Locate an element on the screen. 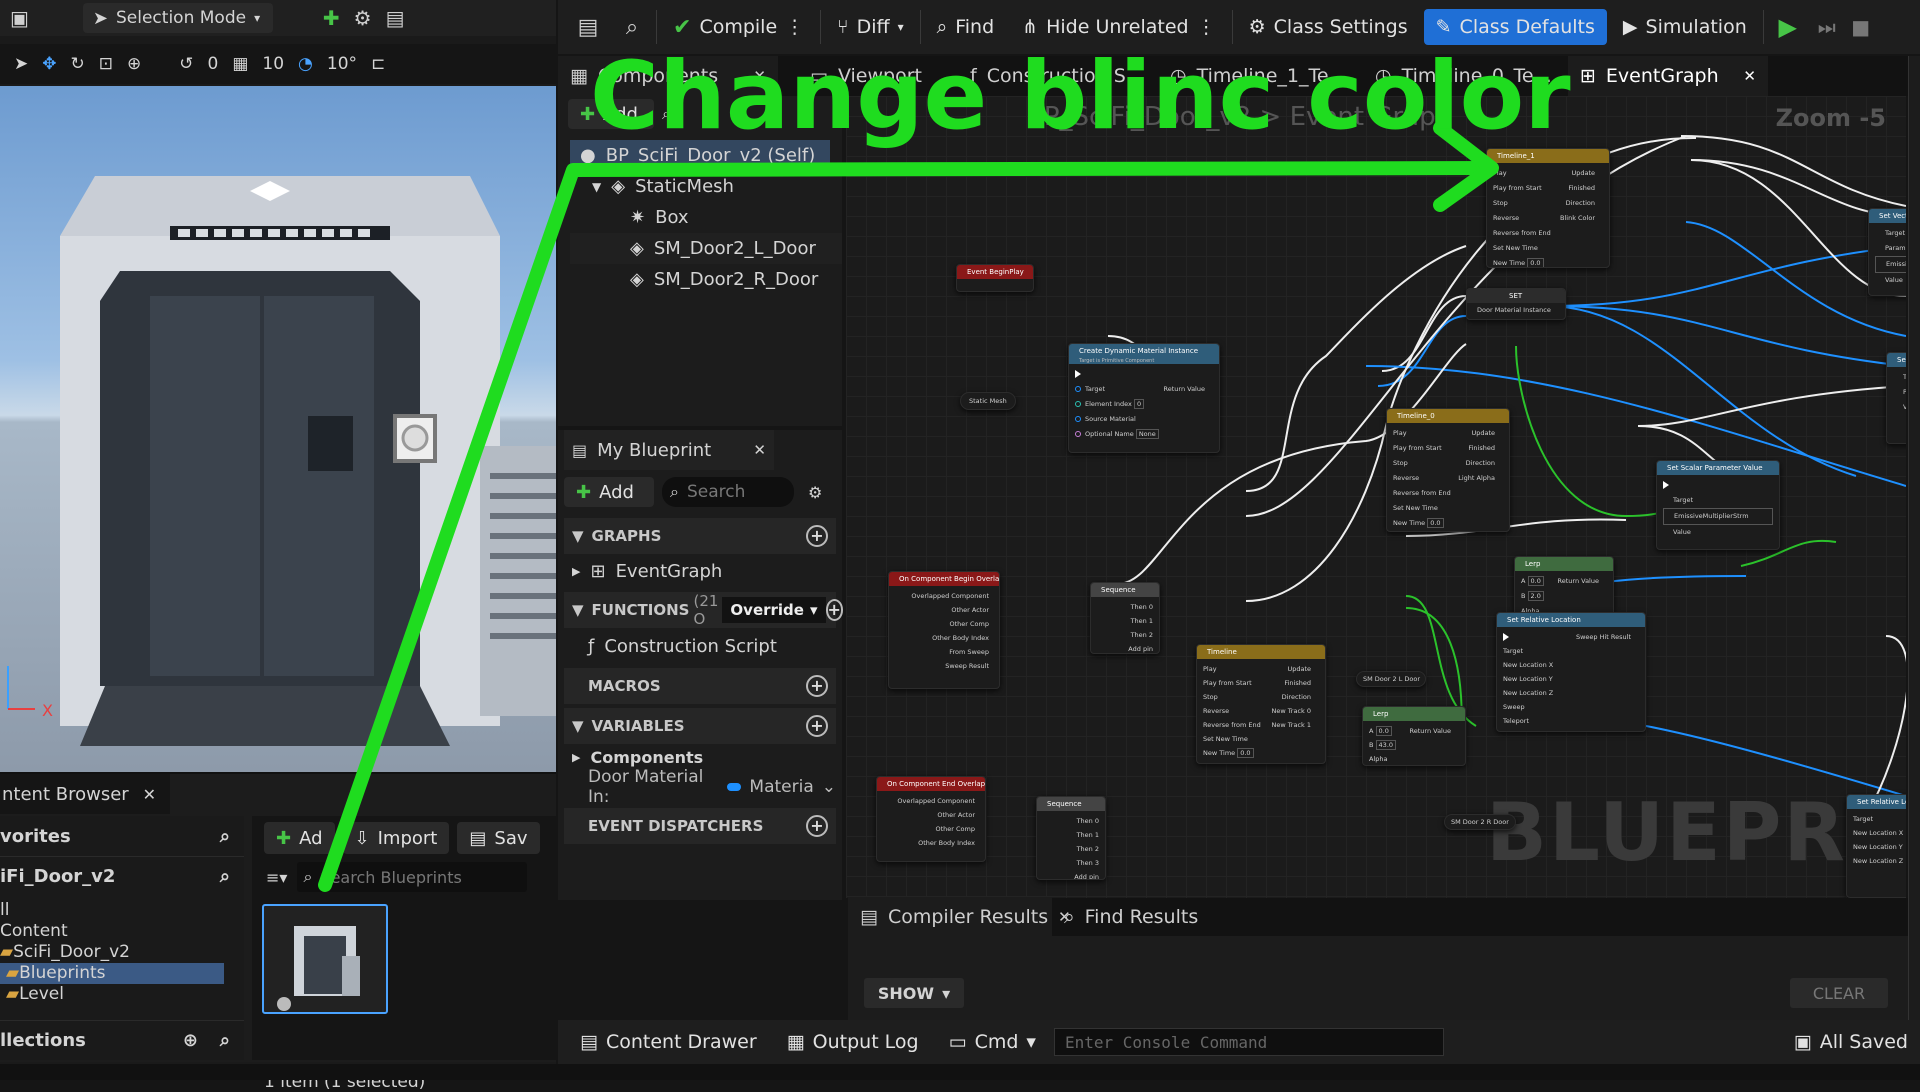 This screenshot has height=1092, width=1920. snap-rotate-icon: ↺ is located at coordinates (186, 64).